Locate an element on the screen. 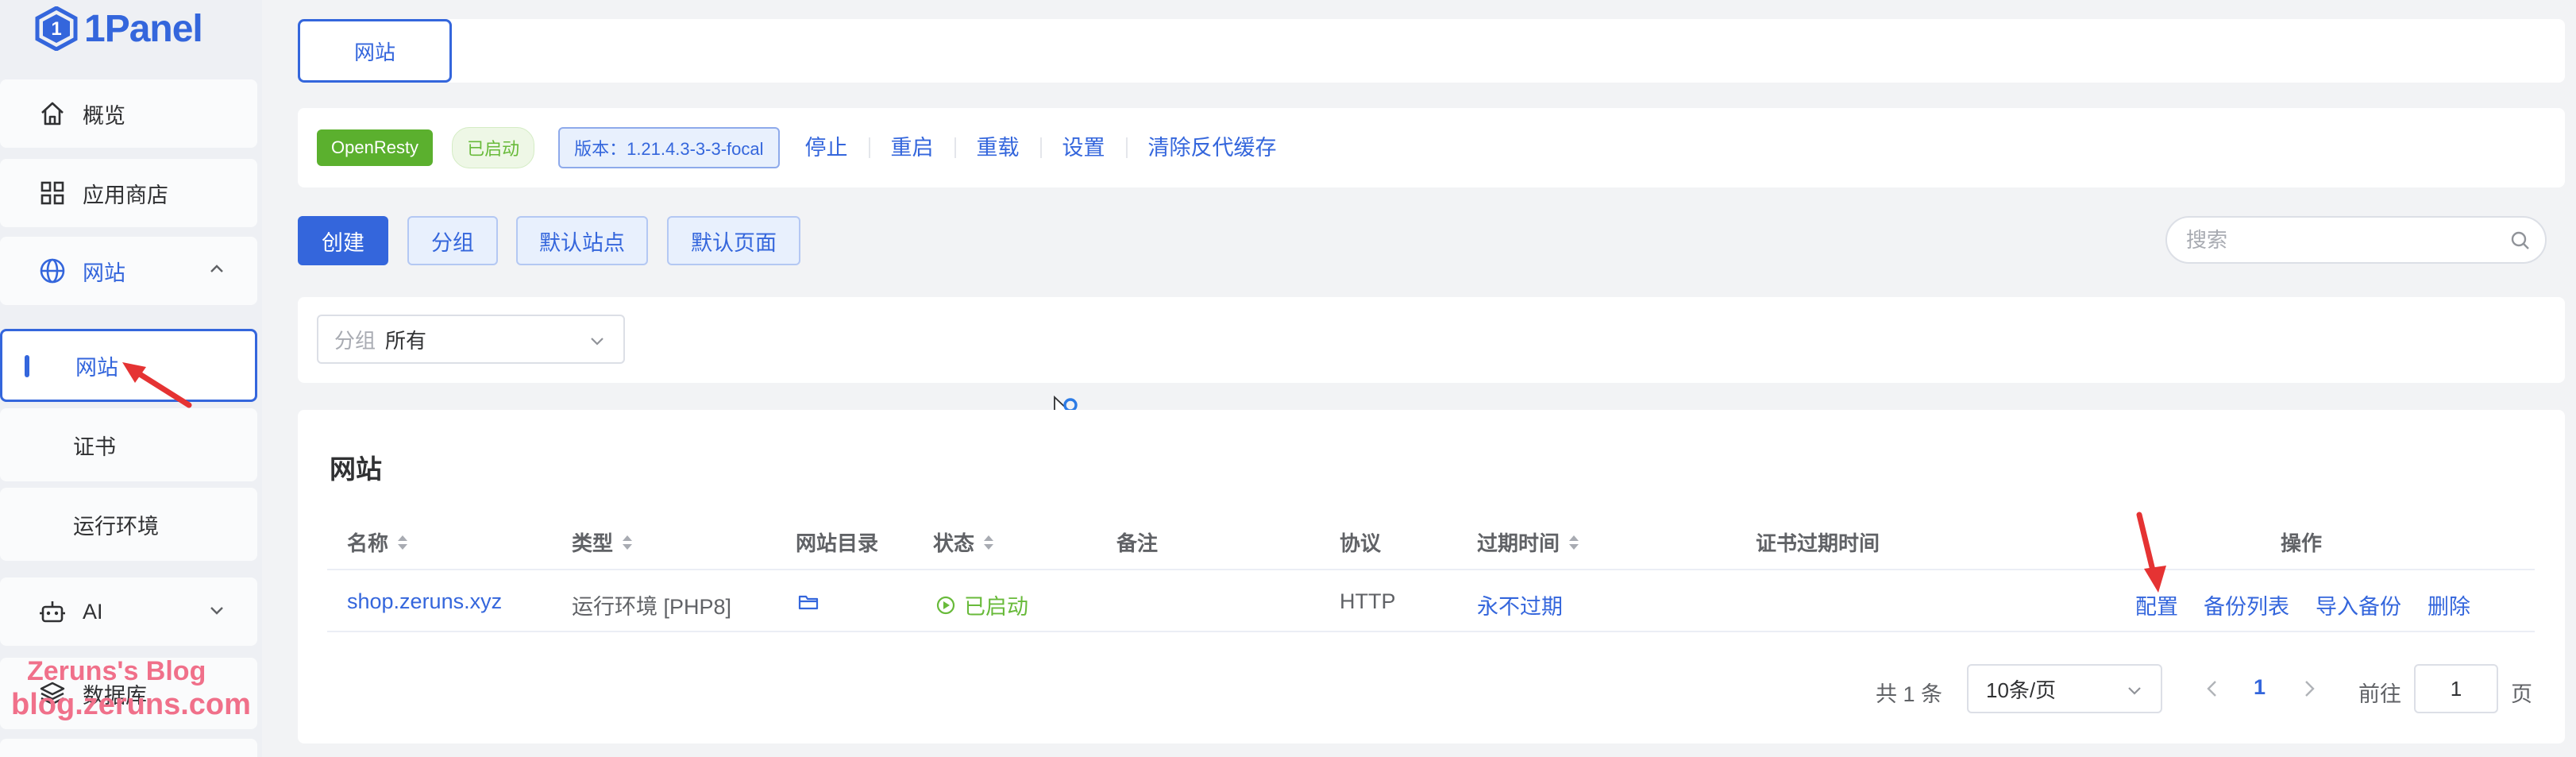  sidebar-item-label: AI is located at coordinates (93, 611).